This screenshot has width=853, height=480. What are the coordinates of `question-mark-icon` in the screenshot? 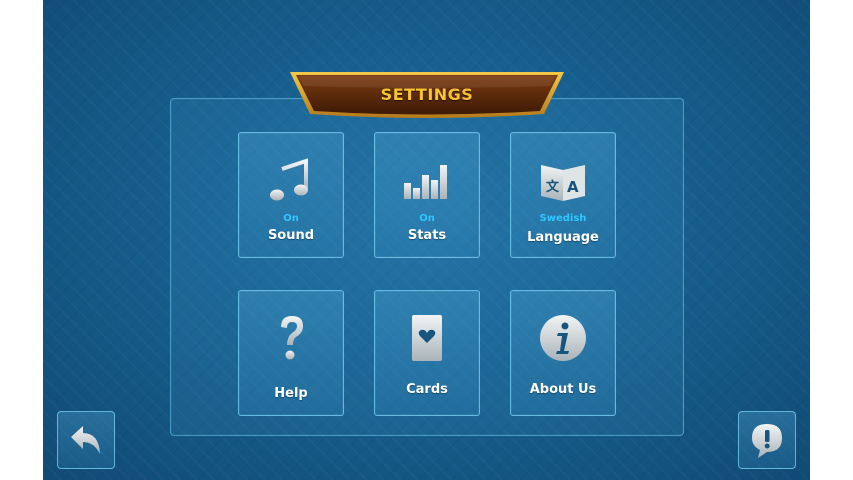 It's located at (292, 338).